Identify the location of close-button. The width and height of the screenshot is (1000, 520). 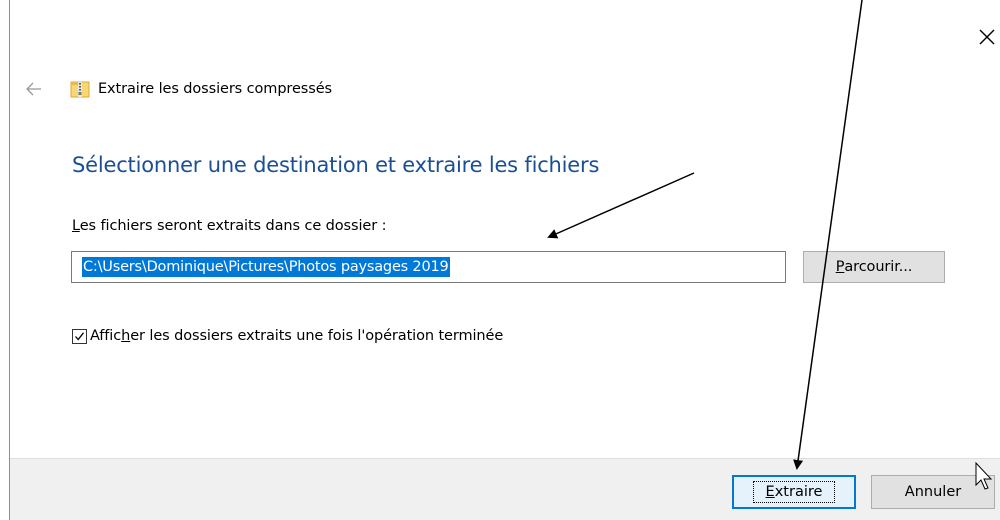
(986, 36).